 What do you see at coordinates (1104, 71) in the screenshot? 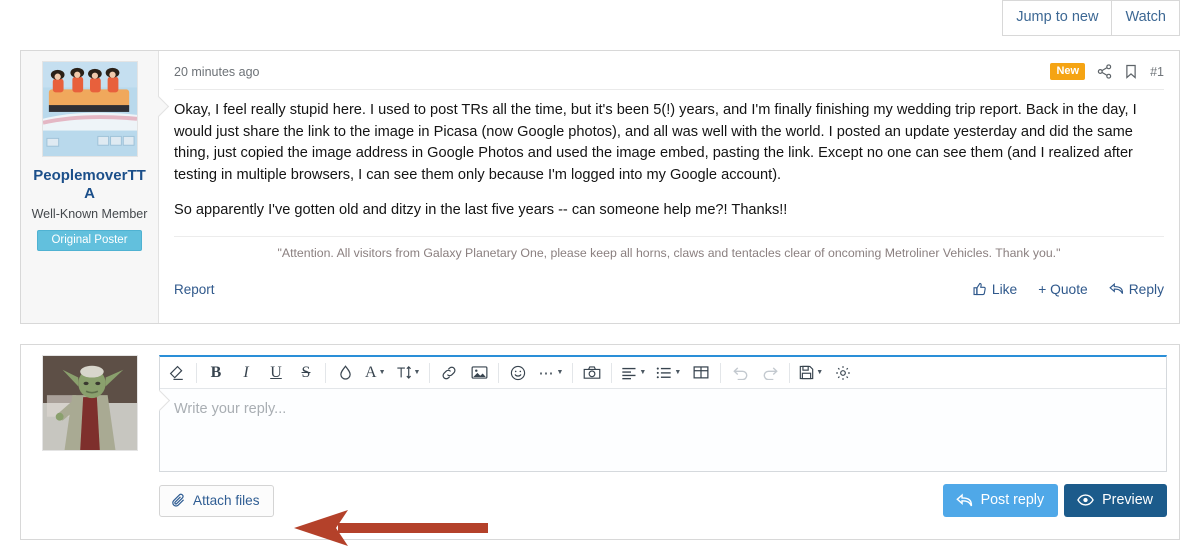
I see `share-icon` at bounding box center [1104, 71].